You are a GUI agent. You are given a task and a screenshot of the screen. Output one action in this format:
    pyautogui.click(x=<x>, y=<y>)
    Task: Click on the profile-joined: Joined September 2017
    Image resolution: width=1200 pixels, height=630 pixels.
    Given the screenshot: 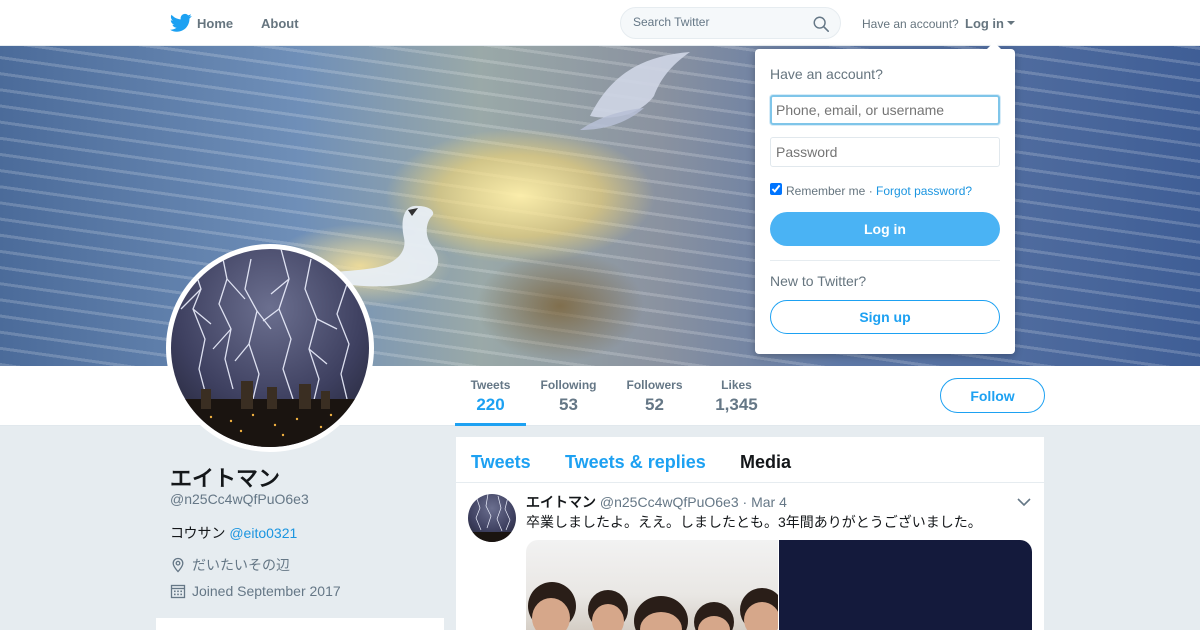 What is the action you would take?
    pyautogui.click(x=255, y=591)
    